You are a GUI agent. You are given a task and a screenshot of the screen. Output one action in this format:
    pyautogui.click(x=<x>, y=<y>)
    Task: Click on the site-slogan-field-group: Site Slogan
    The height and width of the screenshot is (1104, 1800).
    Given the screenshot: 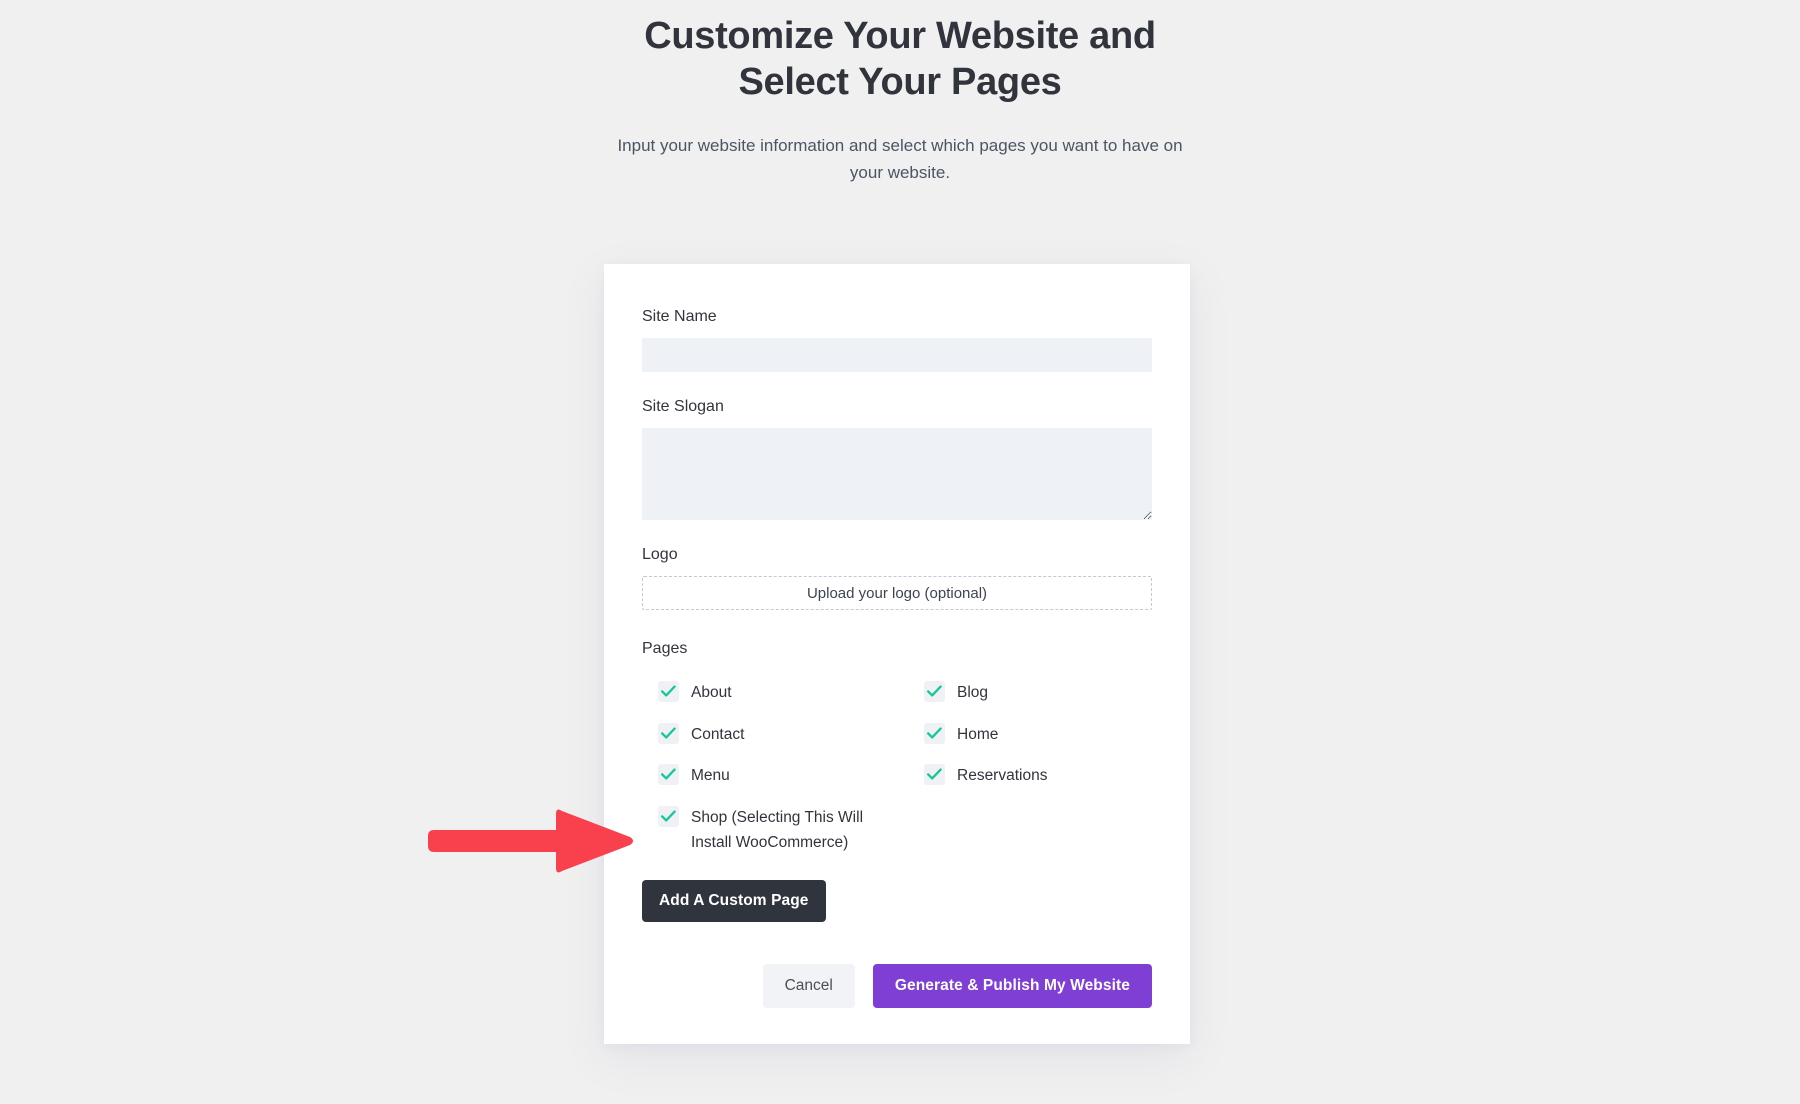 What is the action you would take?
    pyautogui.click(x=897, y=459)
    